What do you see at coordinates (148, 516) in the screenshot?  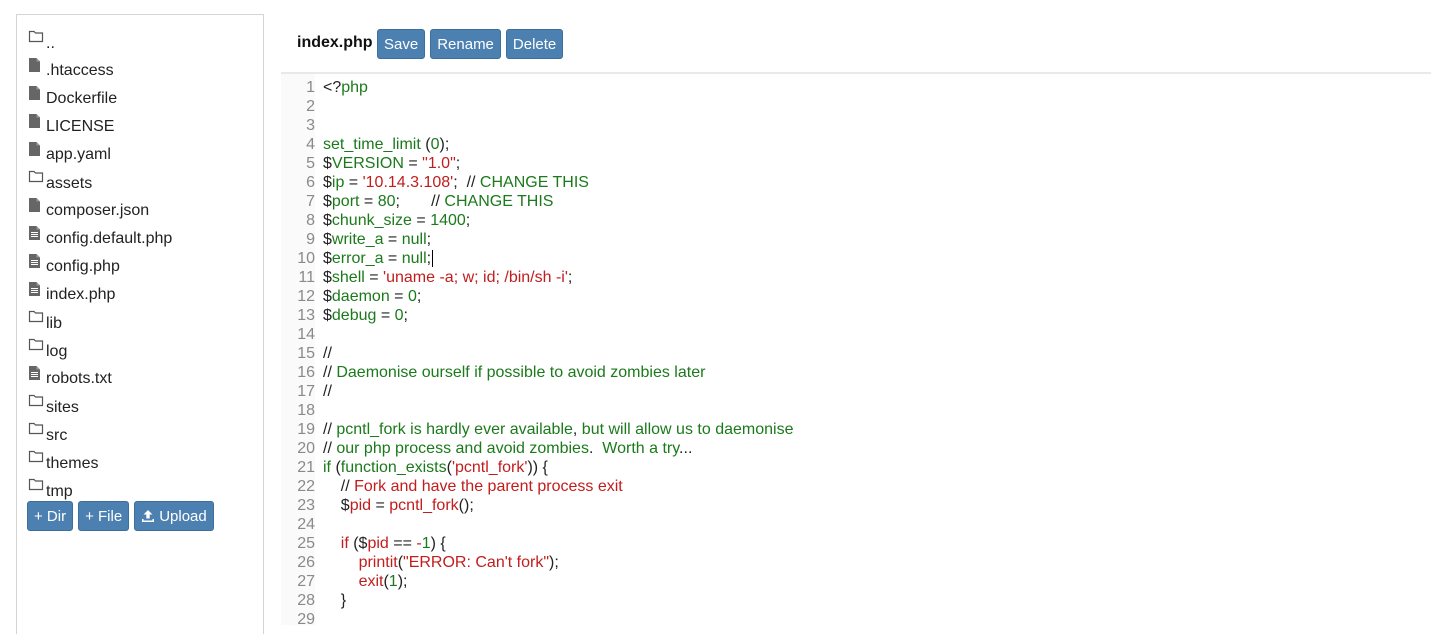 I see `upload-icon` at bounding box center [148, 516].